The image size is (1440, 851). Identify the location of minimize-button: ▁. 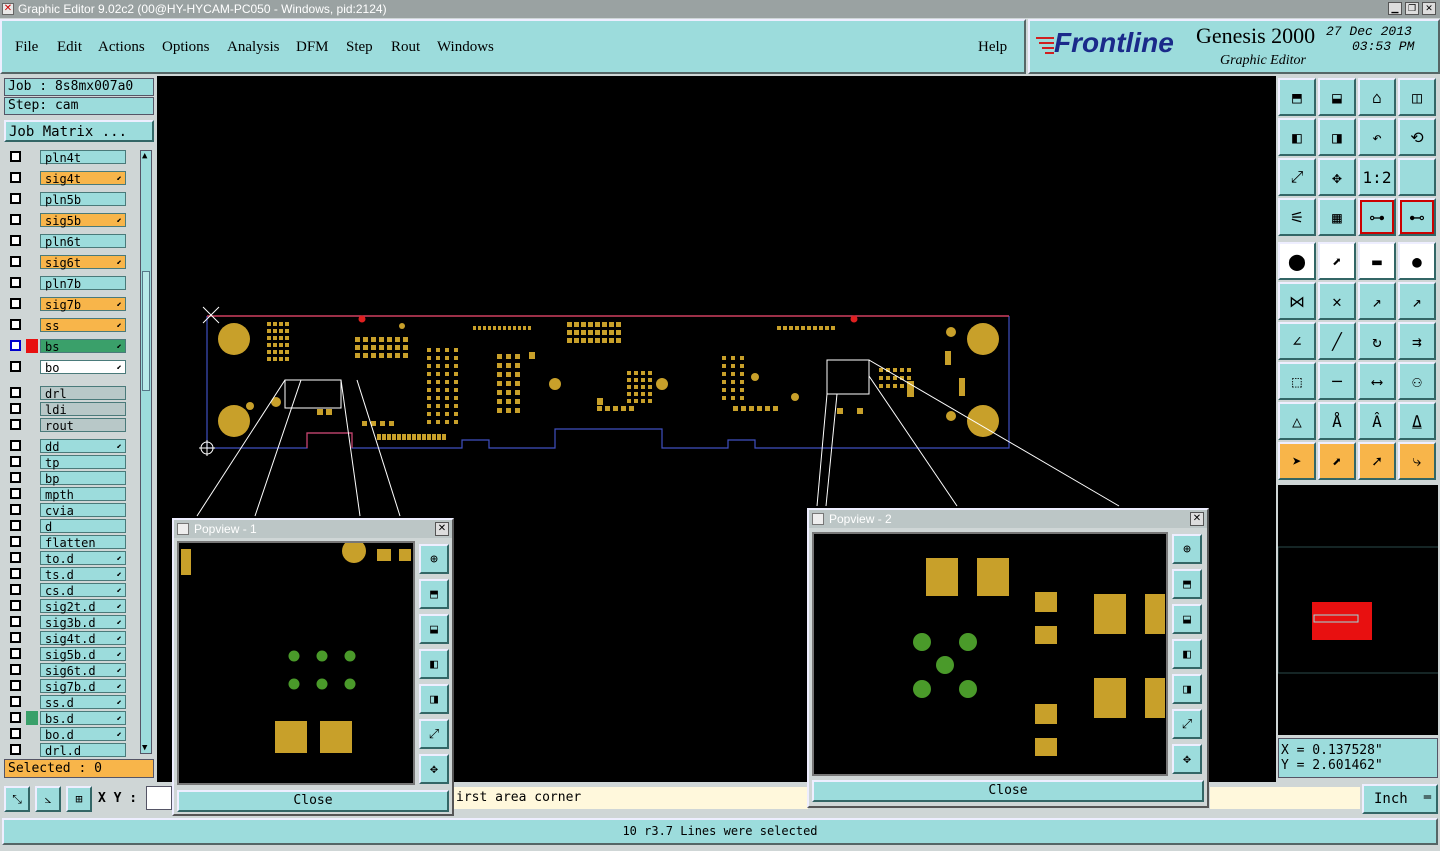
(1395, 8).